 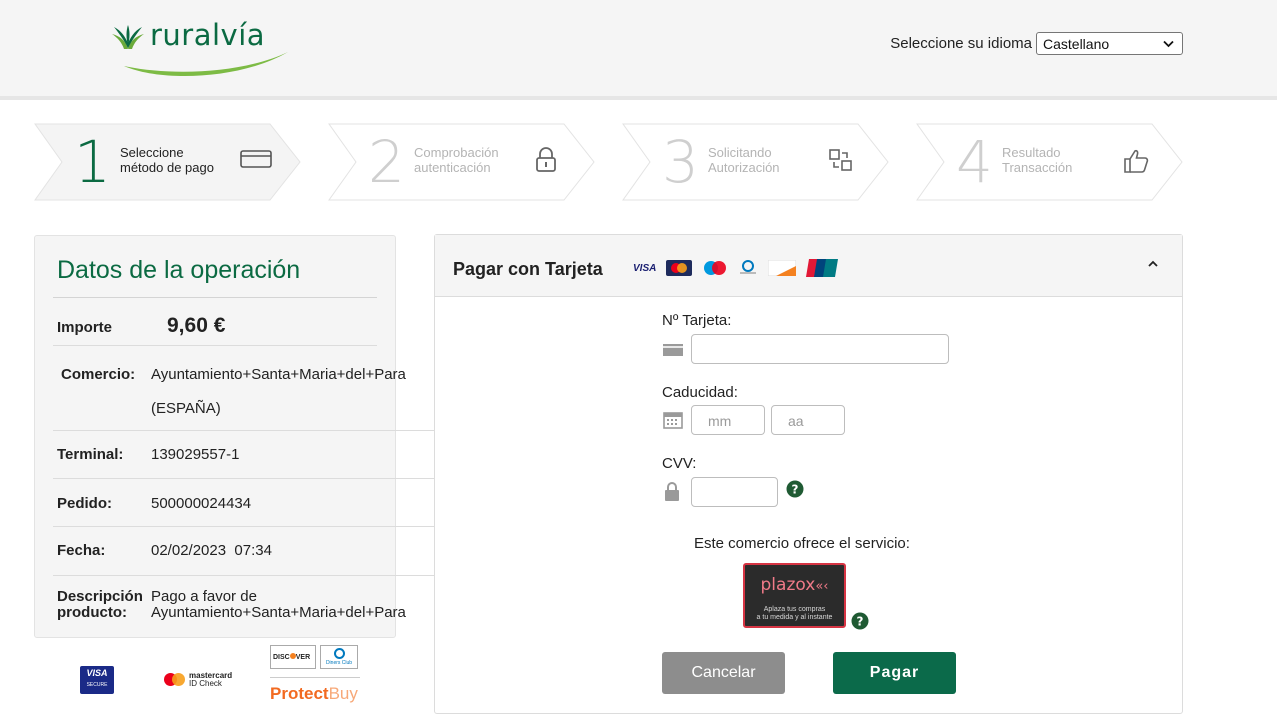 What do you see at coordinates (1153, 264) in the screenshot?
I see `chevron-up-icon` at bounding box center [1153, 264].